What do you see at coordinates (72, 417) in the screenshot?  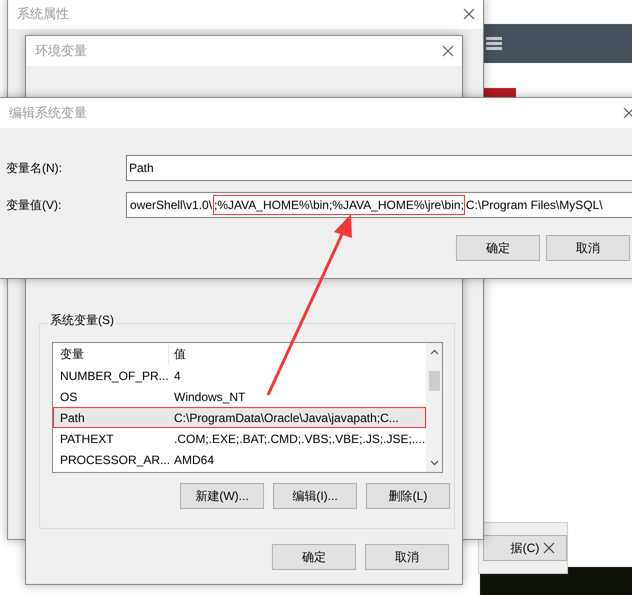 I see `table-cell-text: Path` at bounding box center [72, 417].